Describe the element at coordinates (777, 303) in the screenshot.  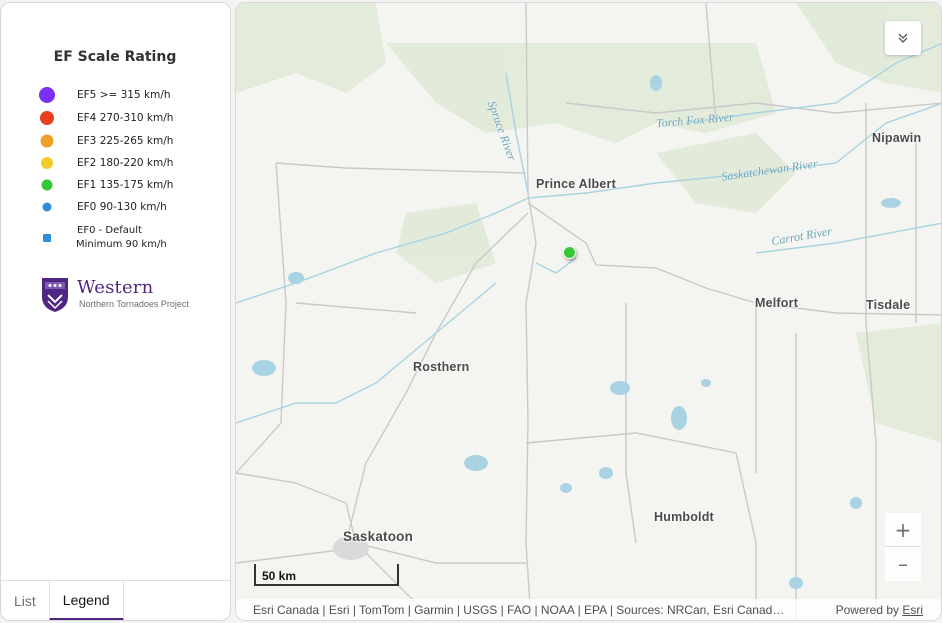
I see `place-melfort: Melfort` at that location.